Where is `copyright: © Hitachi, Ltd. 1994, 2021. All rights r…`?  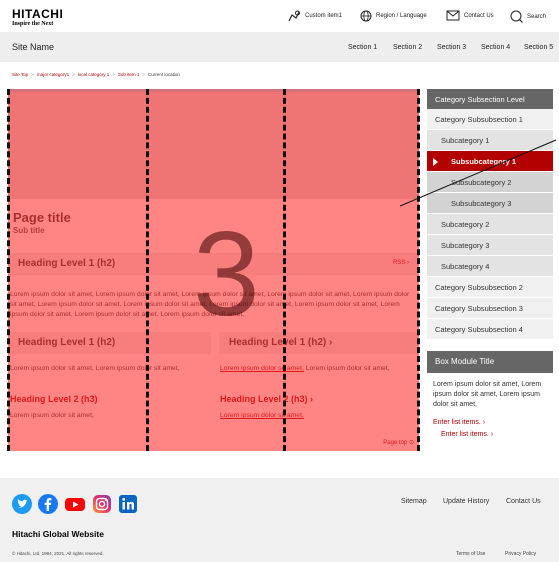 copyright: © Hitachi, Ltd. 1994, 2021. All rights r… is located at coordinates (58, 553).